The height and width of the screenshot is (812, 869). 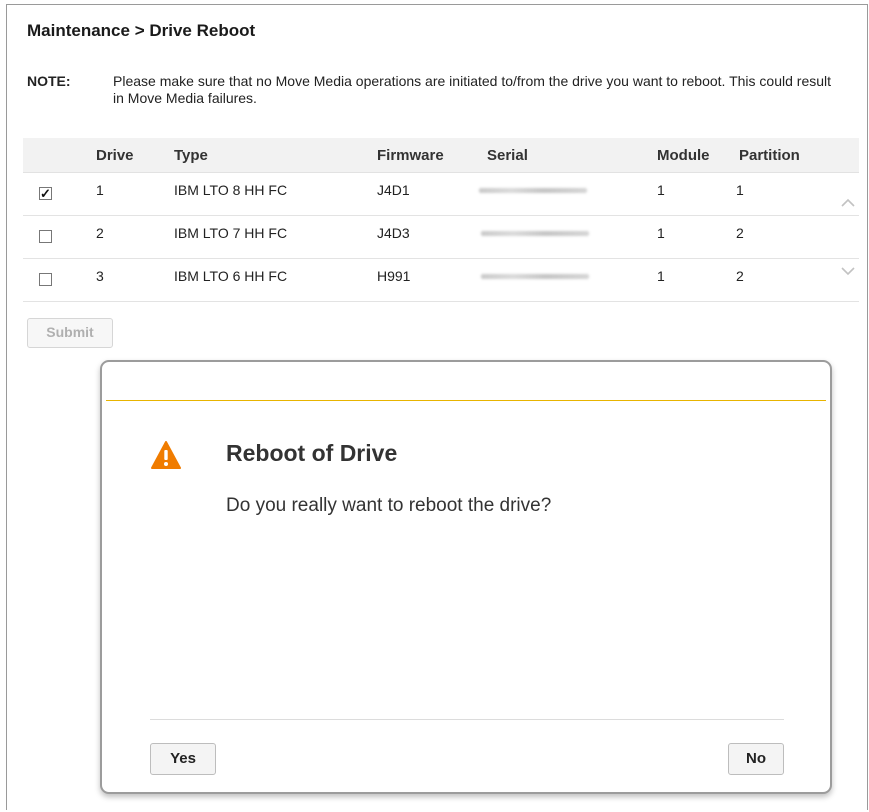 What do you see at coordinates (49, 81) in the screenshot?
I see `note-label: NOTE:` at bounding box center [49, 81].